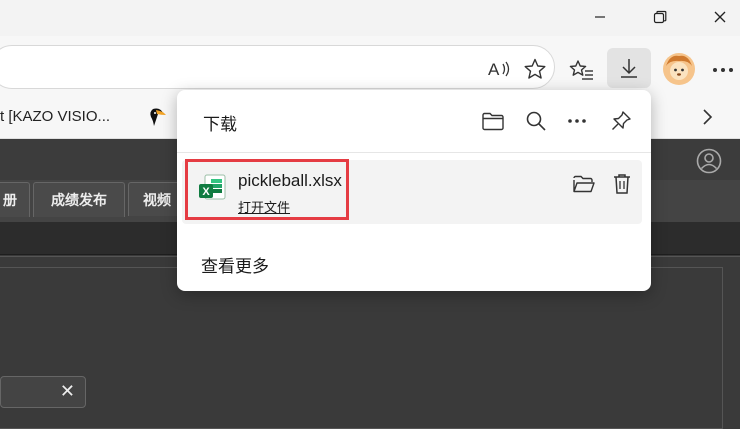 The image size is (740, 429). I want to click on folder-icon, so click(493, 121).